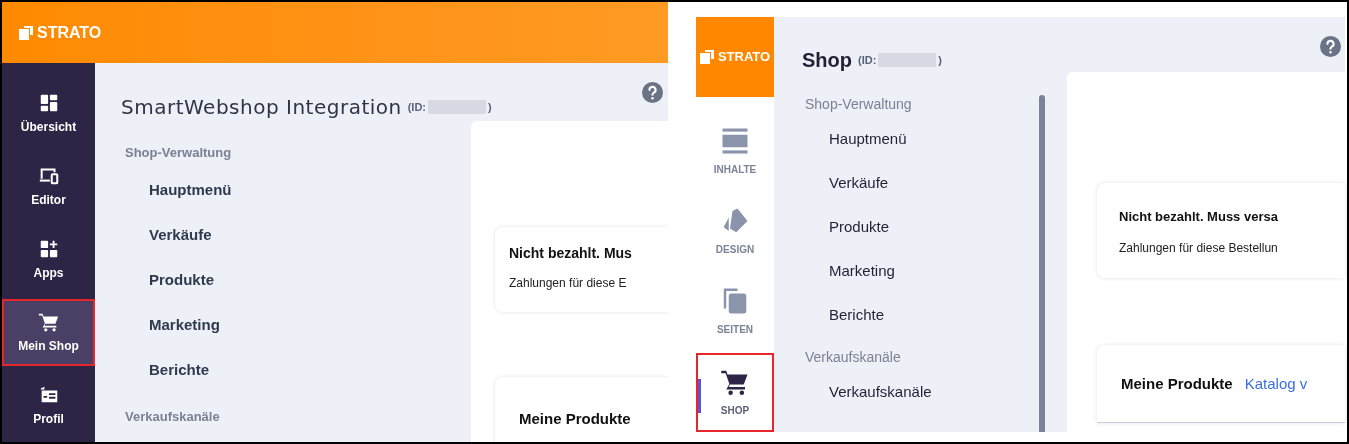  What do you see at coordinates (735, 151) in the screenshot?
I see `nav-item: INHALTE` at bounding box center [735, 151].